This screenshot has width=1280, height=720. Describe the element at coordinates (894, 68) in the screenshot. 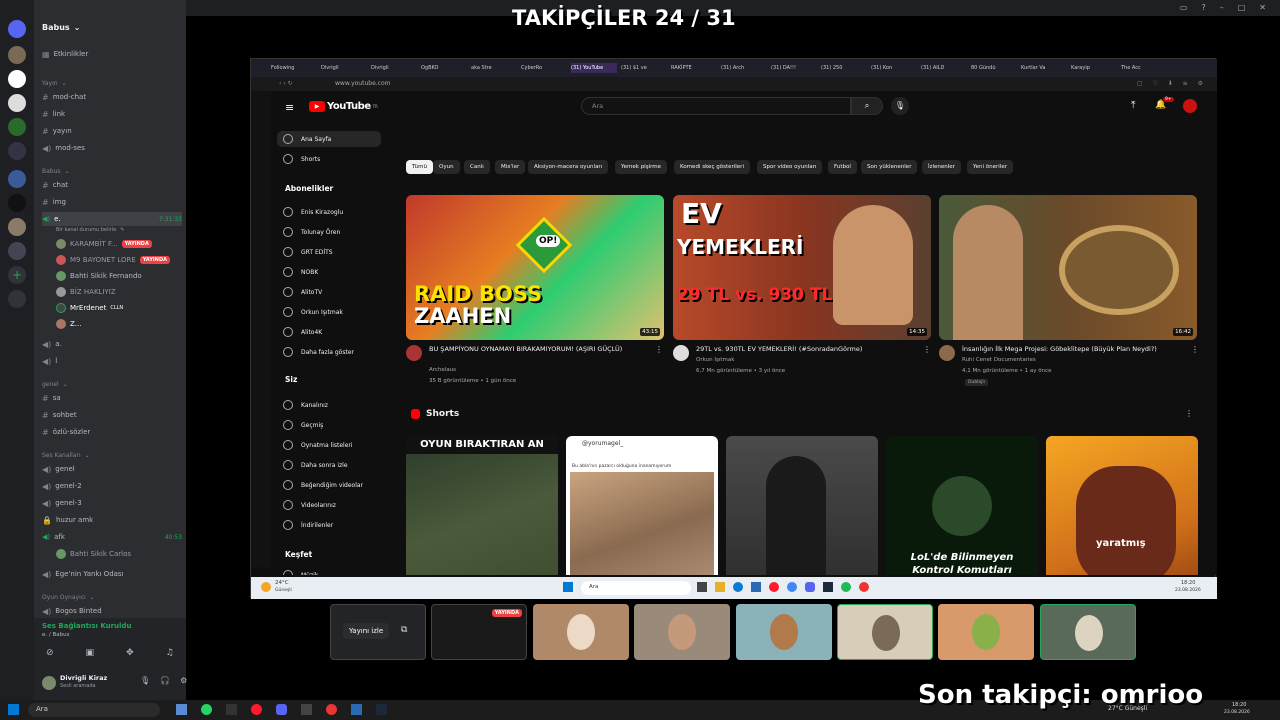

I see `browser-tab: (31) Kon` at that location.